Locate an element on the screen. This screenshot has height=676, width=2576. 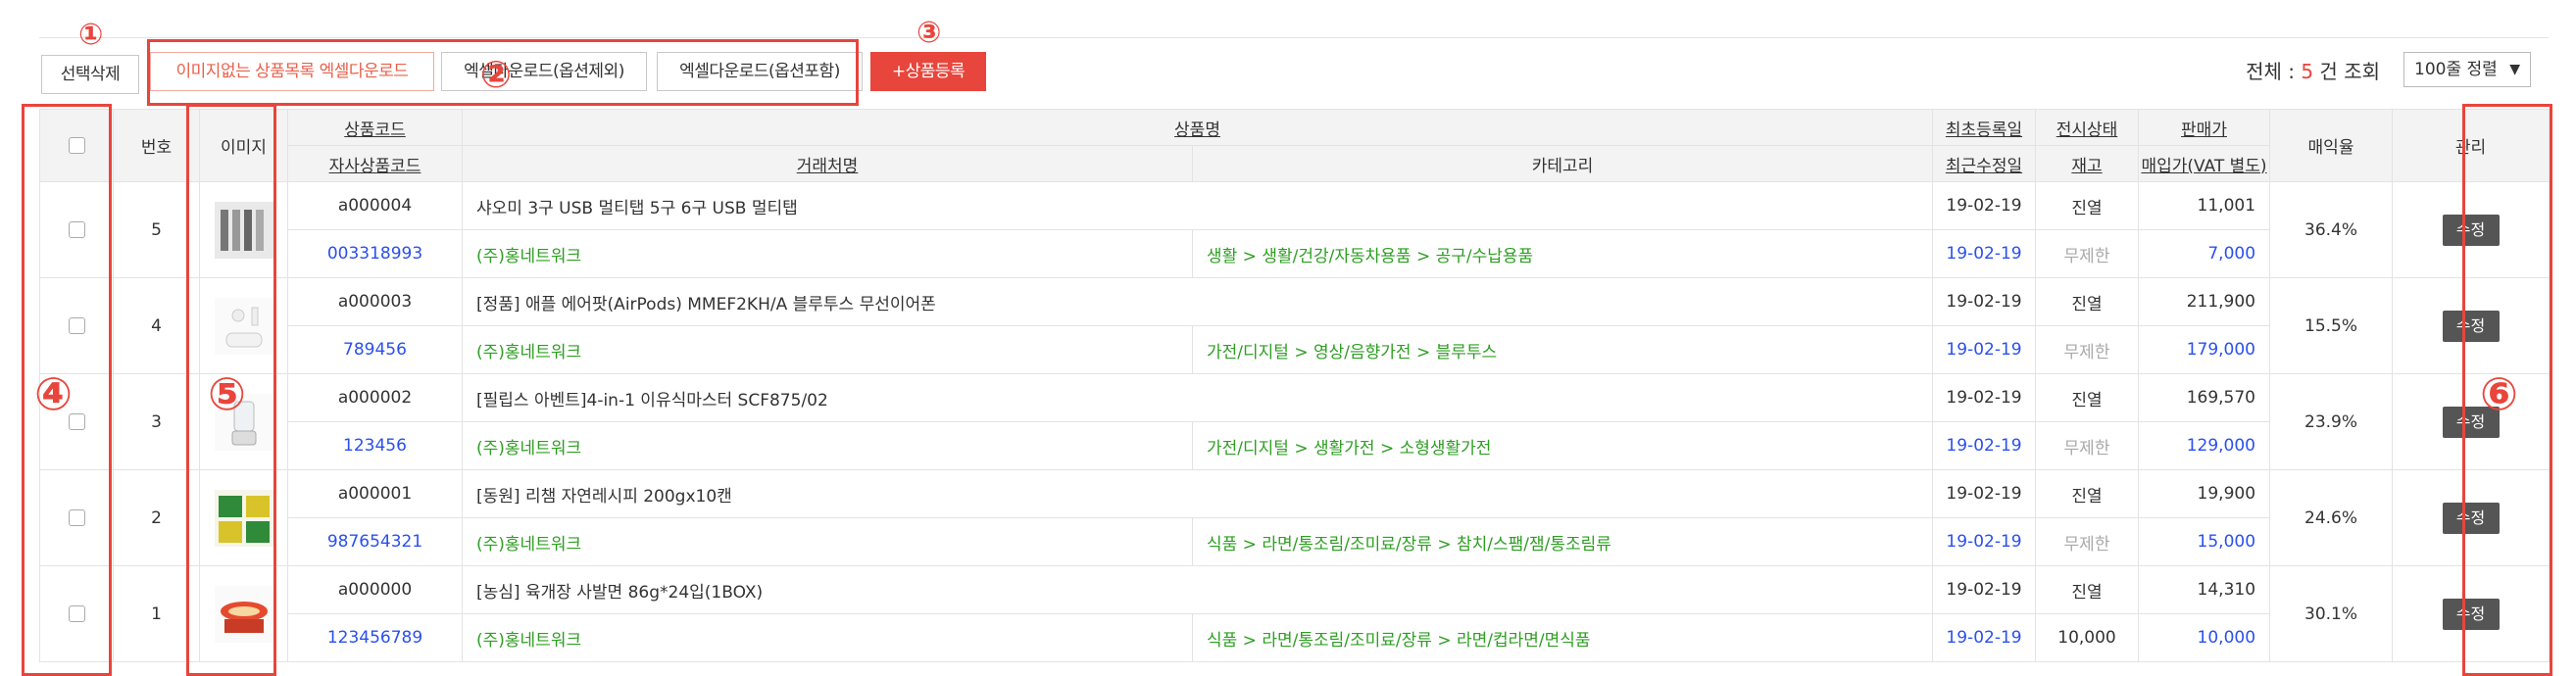
select-all-cell is located at coordinates (76, 145).